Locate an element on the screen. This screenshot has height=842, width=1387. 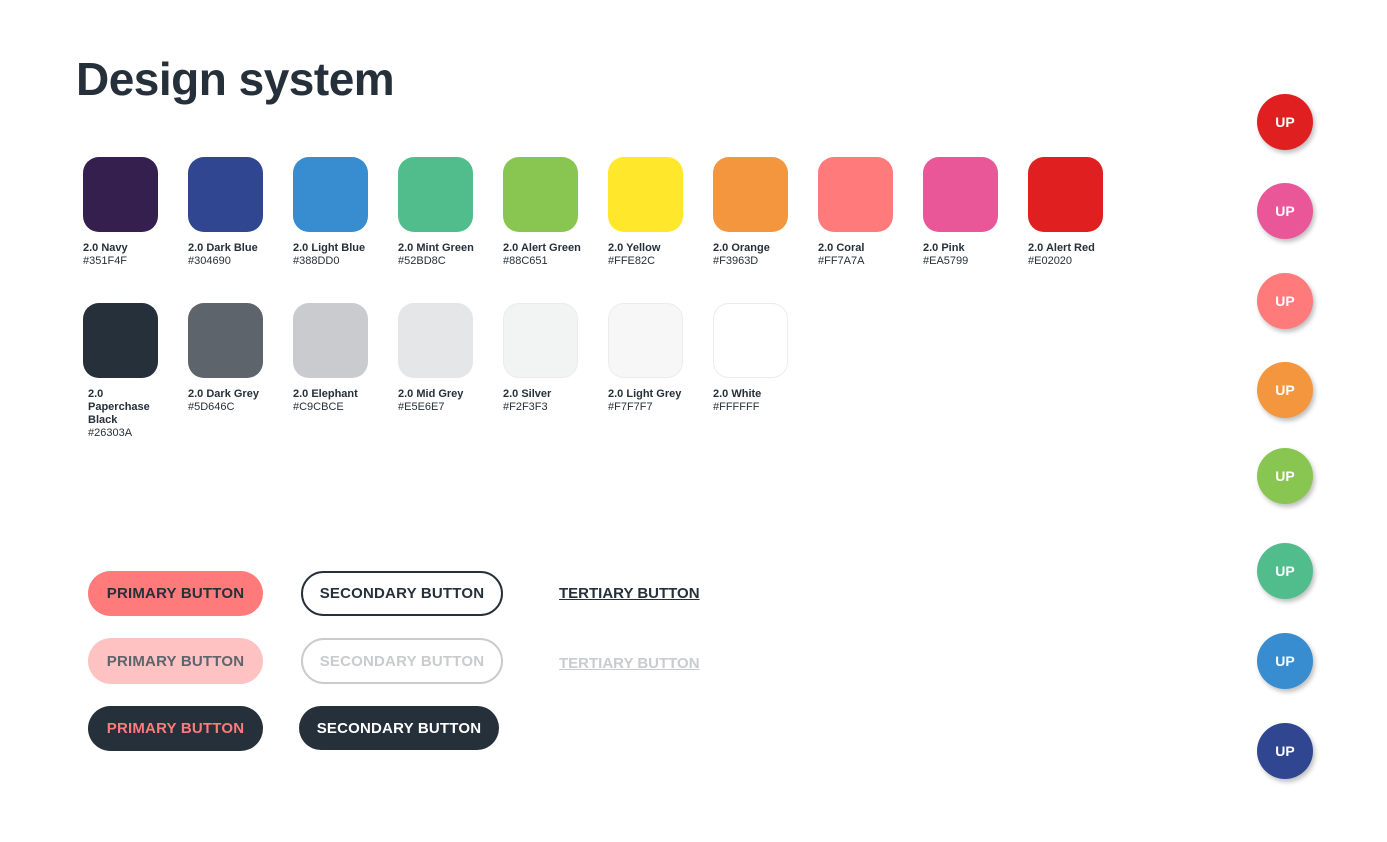
swatch-hex: #351F4F is located at coordinates (105, 261).